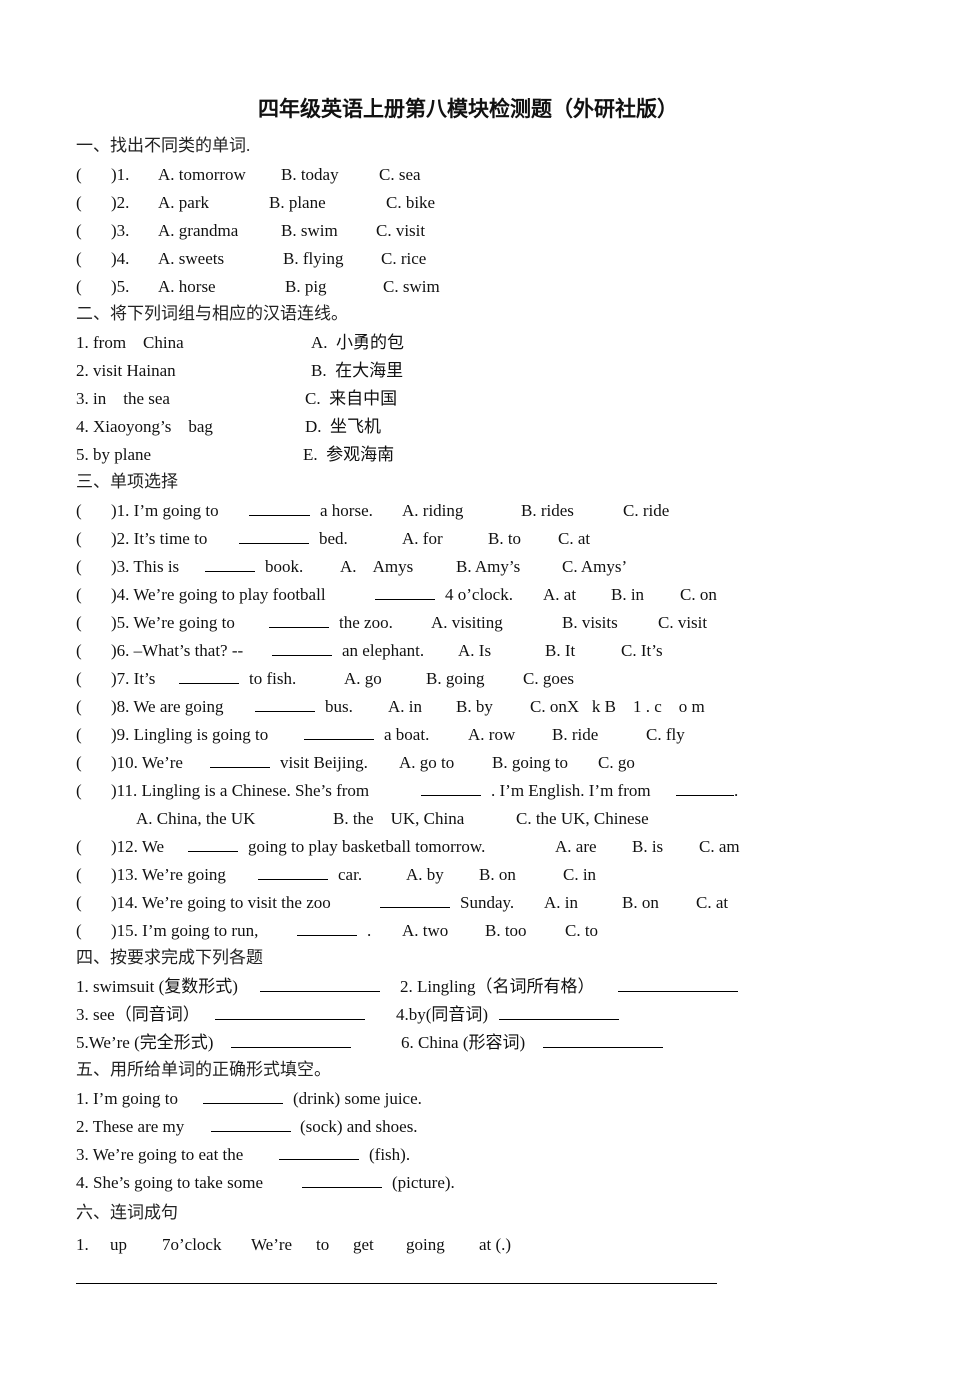 Image resolution: width=971 pixels, height=1376 pixels. Describe the element at coordinates (367, 846) in the screenshot. I see `question-stem-end: going to play basketball tomorrow.` at that location.